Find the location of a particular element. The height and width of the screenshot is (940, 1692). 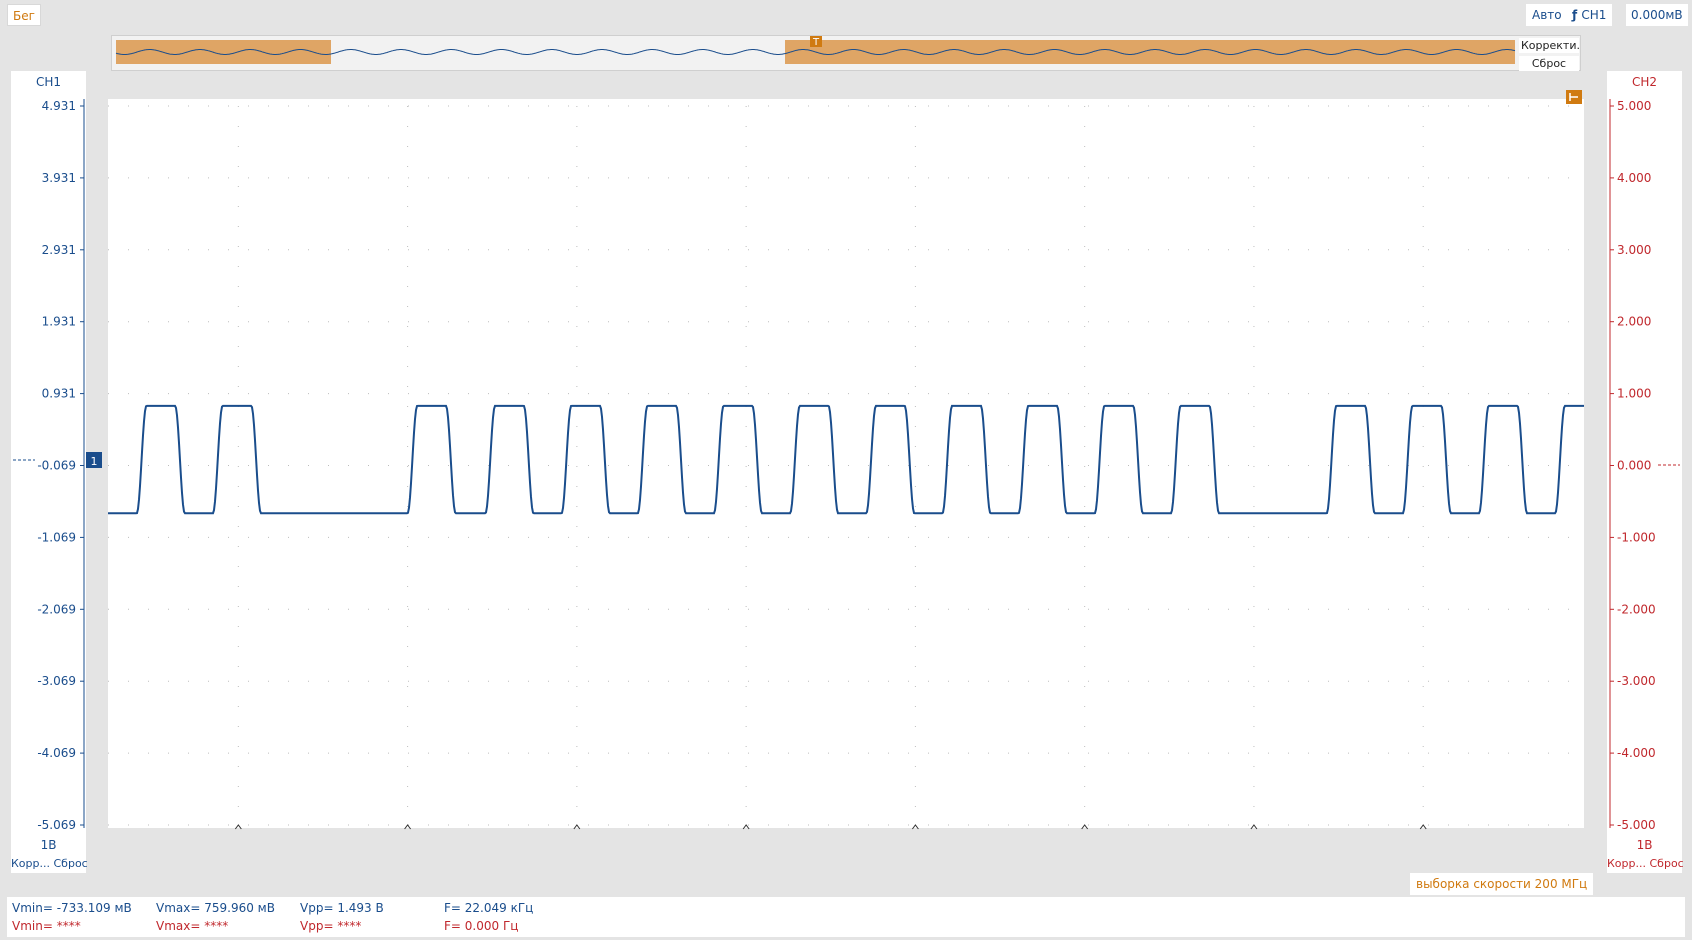

ch1-offset-marker: 1 is located at coordinates (94, 460).